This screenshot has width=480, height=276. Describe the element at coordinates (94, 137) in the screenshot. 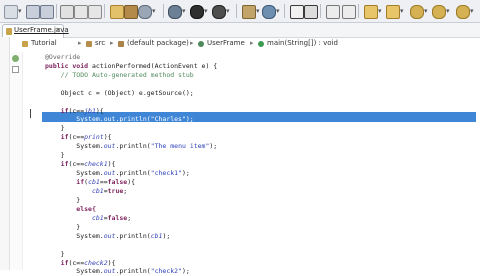

I see `code-token: print` at that location.